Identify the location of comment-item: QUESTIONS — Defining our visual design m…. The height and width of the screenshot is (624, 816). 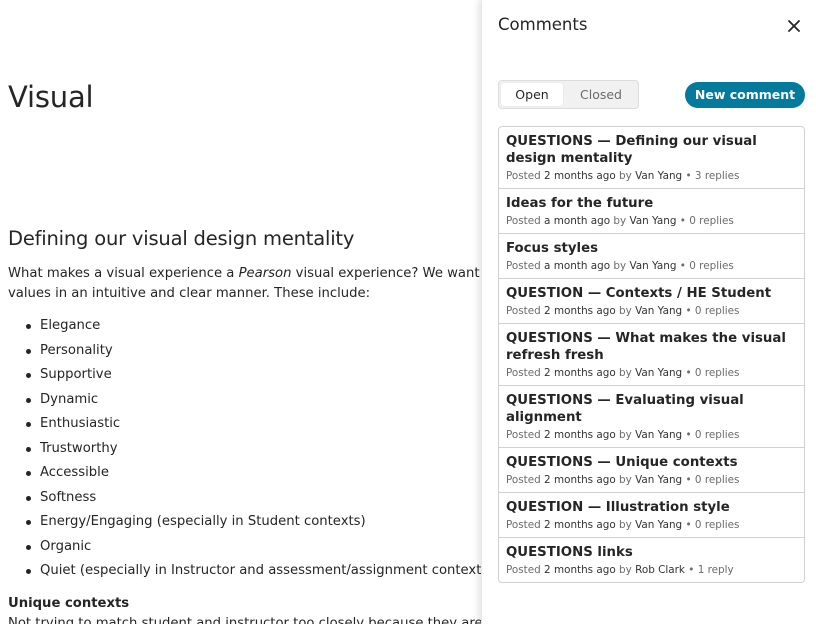
(651, 157).